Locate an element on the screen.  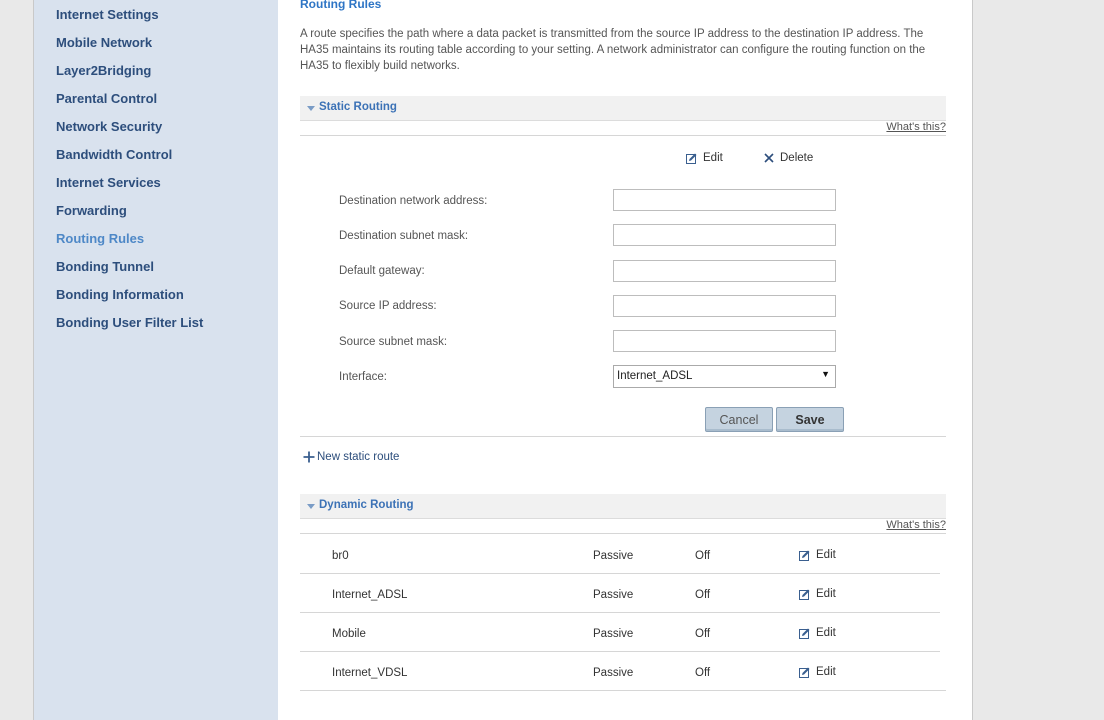
table-row: br0 Passive Off Edit is located at coordinates (620, 554).